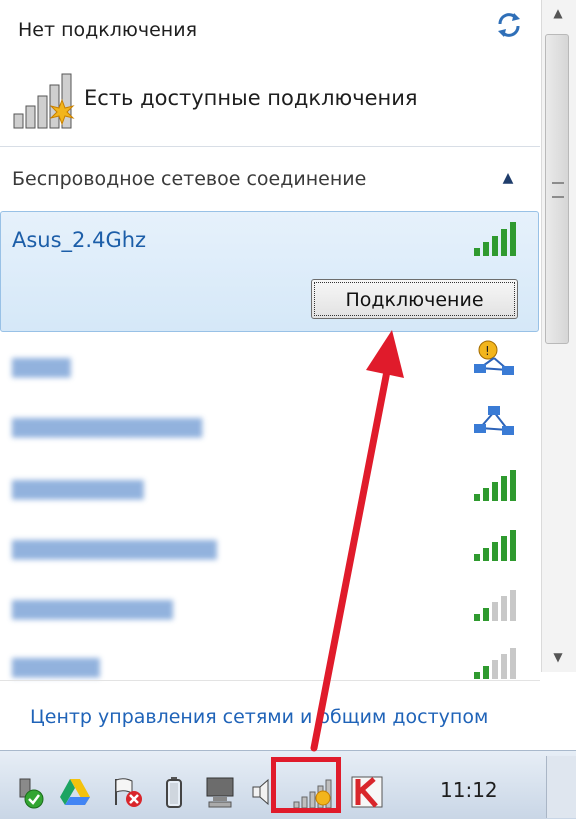 This screenshot has height=819, width=576. I want to click on scrollbar-grip, so click(558, 190).